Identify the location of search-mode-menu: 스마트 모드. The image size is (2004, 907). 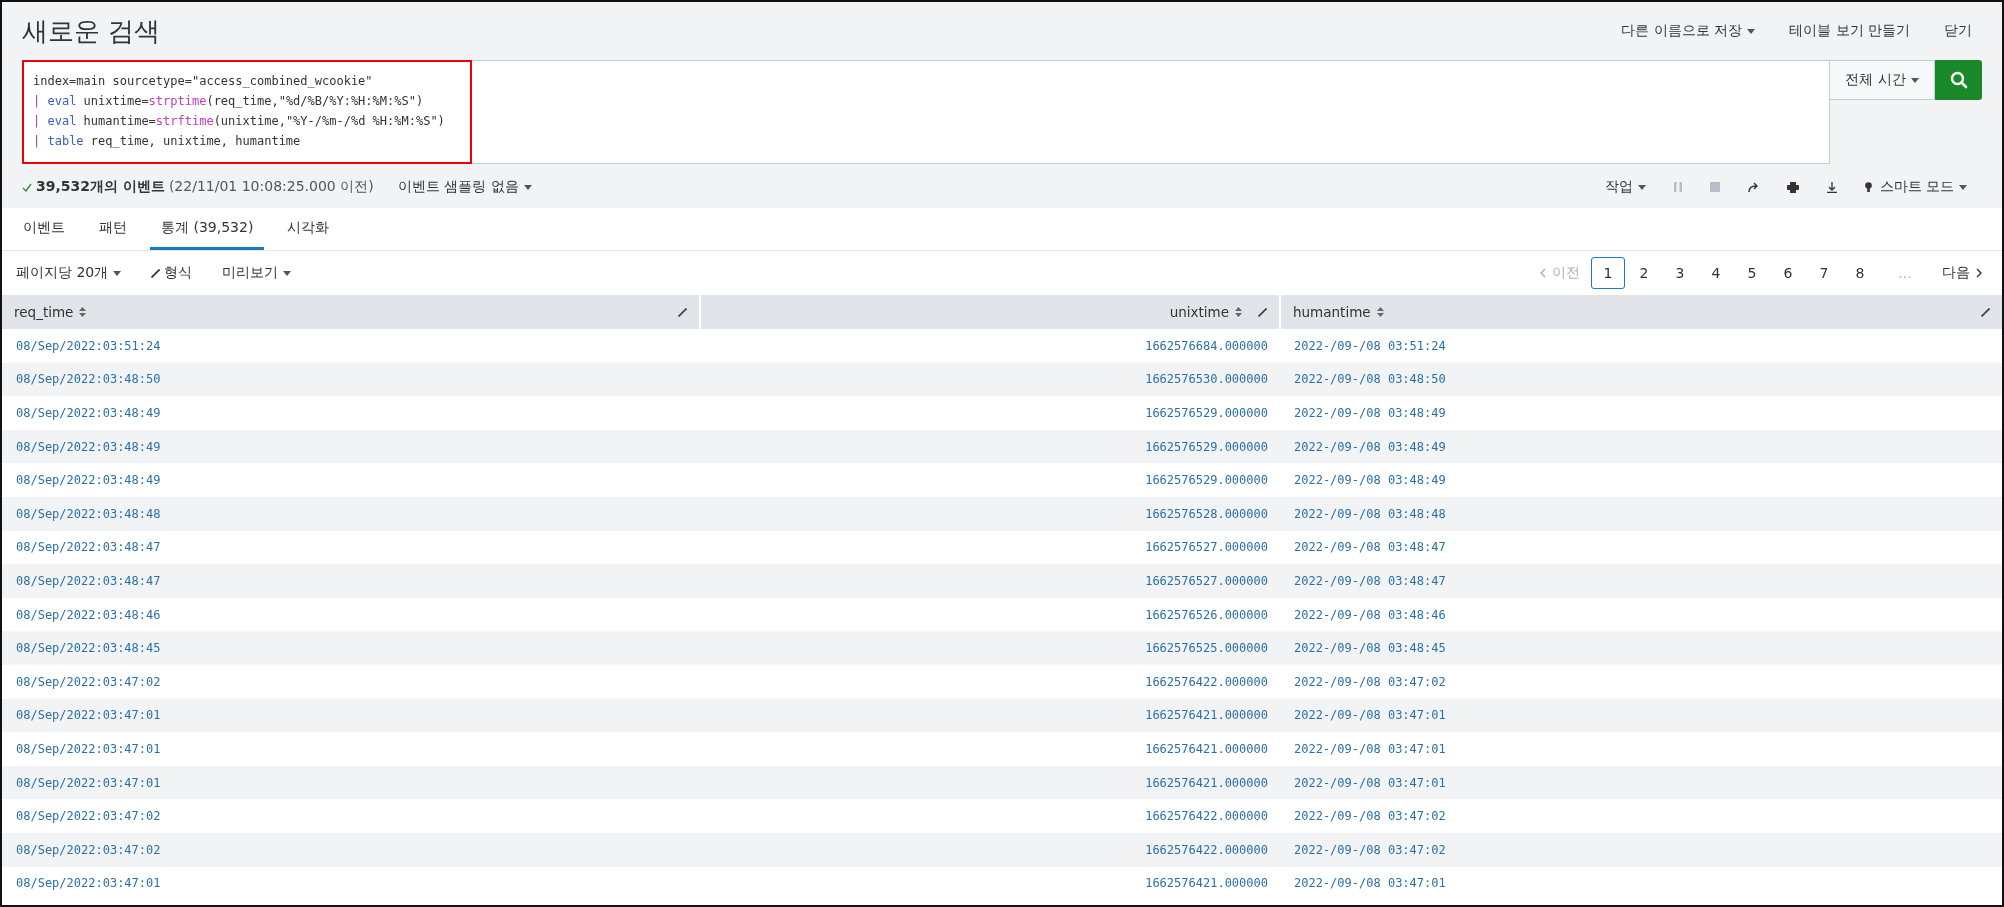
(1915, 187).